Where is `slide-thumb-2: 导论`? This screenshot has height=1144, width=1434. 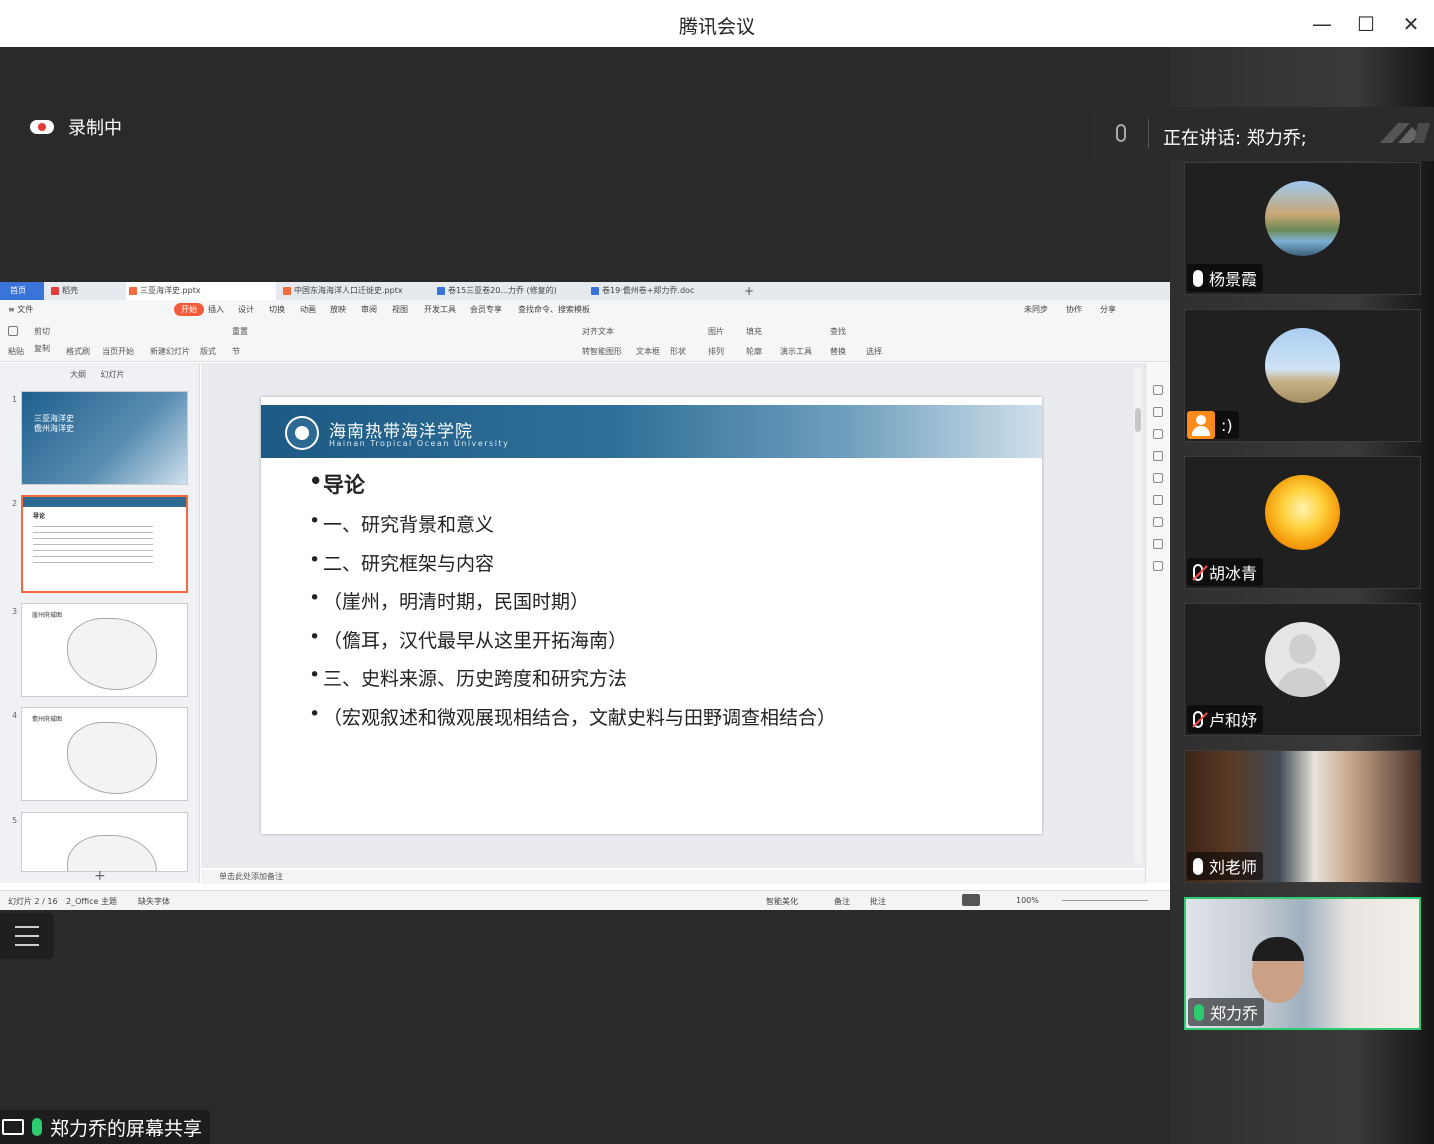 slide-thumb-2: 导论 is located at coordinates (104, 544).